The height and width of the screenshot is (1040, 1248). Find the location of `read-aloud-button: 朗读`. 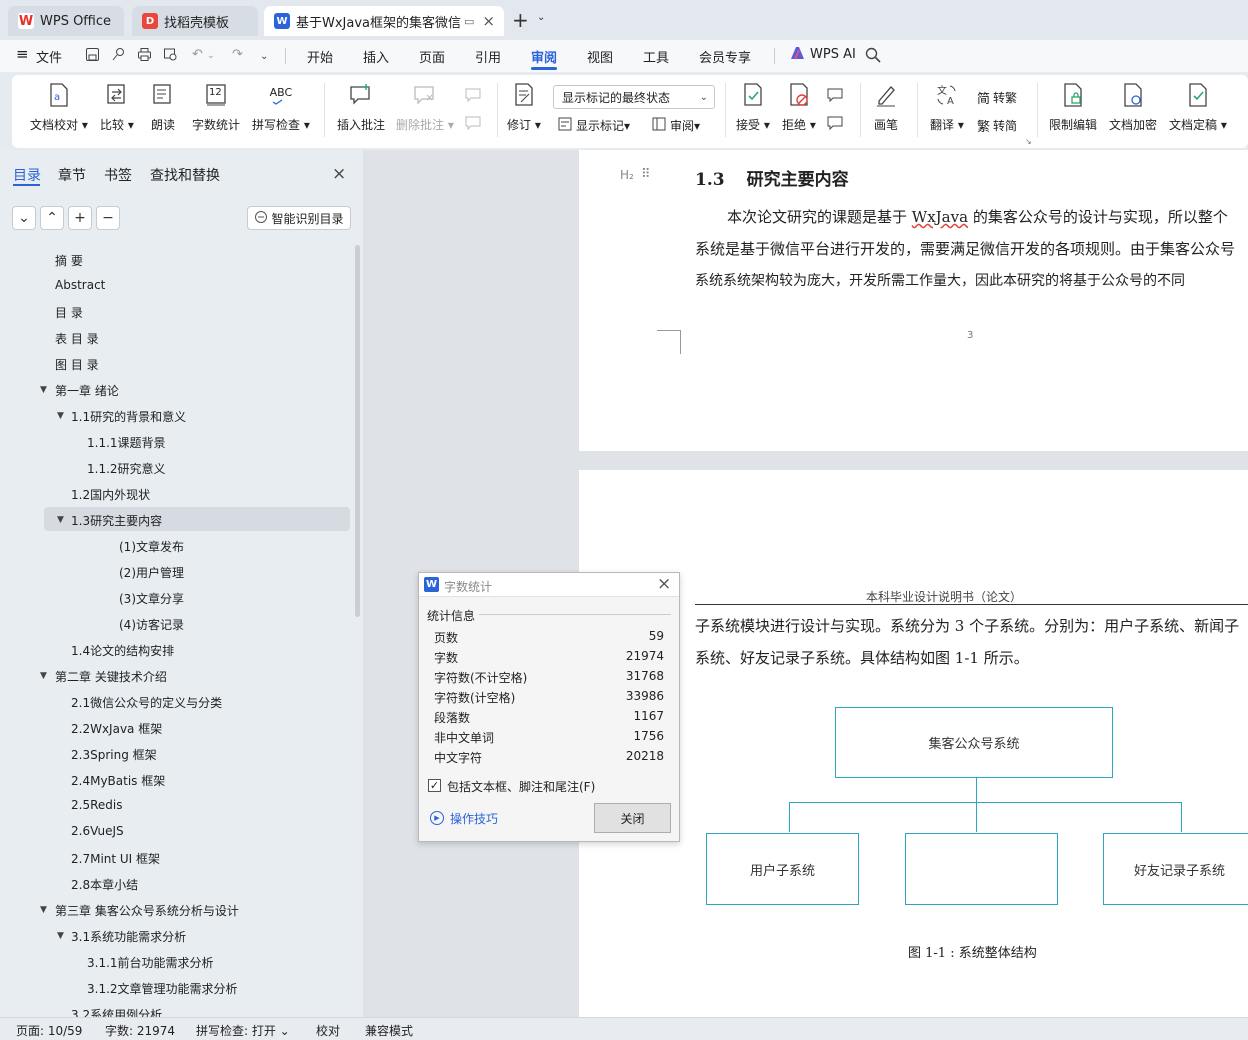

read-aloud-button: 朗读 is located at coordinates (163, 108).